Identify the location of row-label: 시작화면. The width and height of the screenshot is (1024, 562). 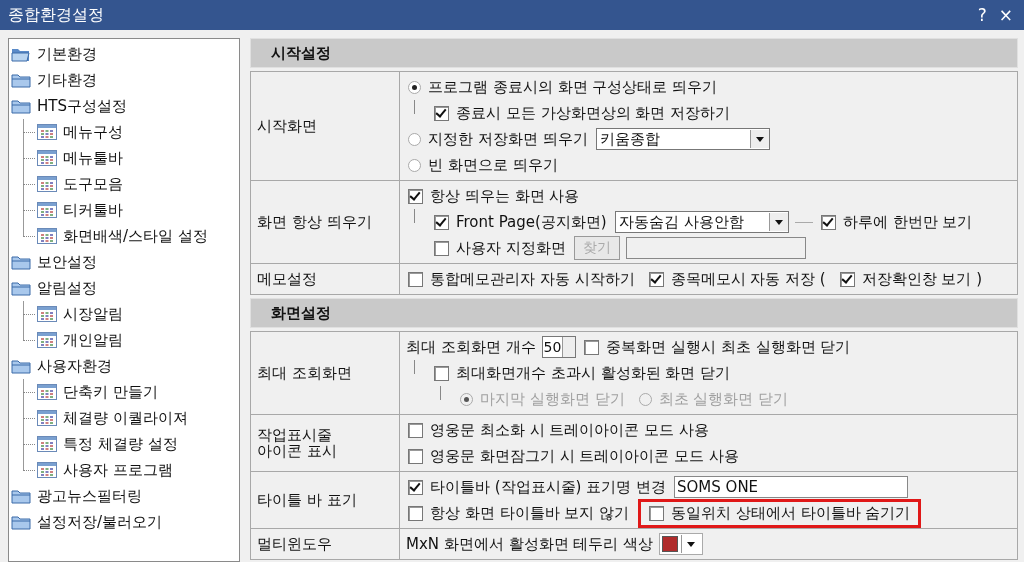
(325, 126).